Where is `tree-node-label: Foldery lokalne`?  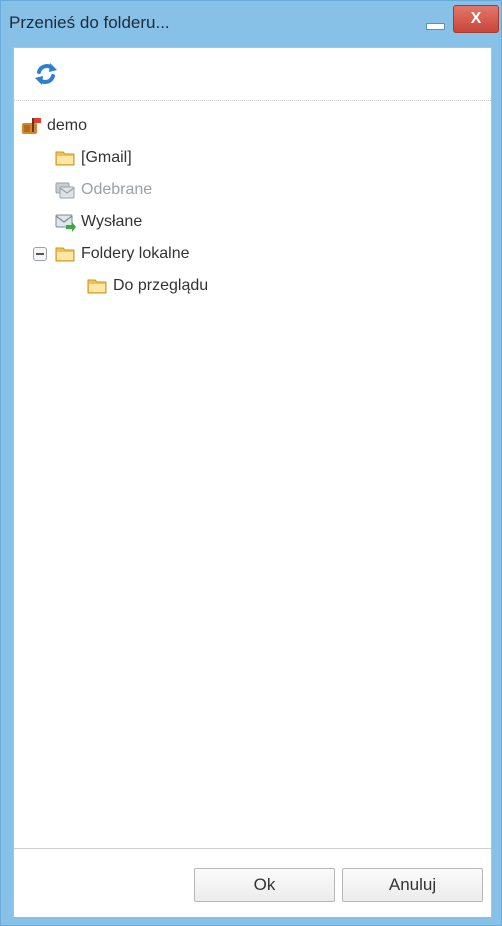 tree-node-label: Foldery lokalne is located at coordinates (135, 253).